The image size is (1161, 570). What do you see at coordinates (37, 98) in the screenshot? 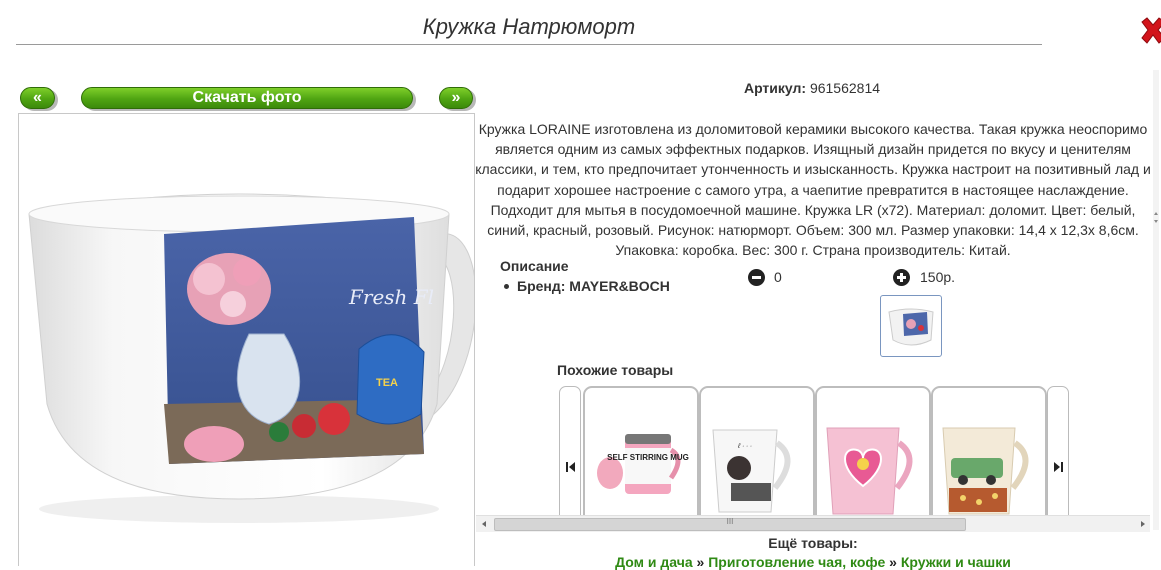
I see `prev-photo-button: «` at bounding box center [37, 98].